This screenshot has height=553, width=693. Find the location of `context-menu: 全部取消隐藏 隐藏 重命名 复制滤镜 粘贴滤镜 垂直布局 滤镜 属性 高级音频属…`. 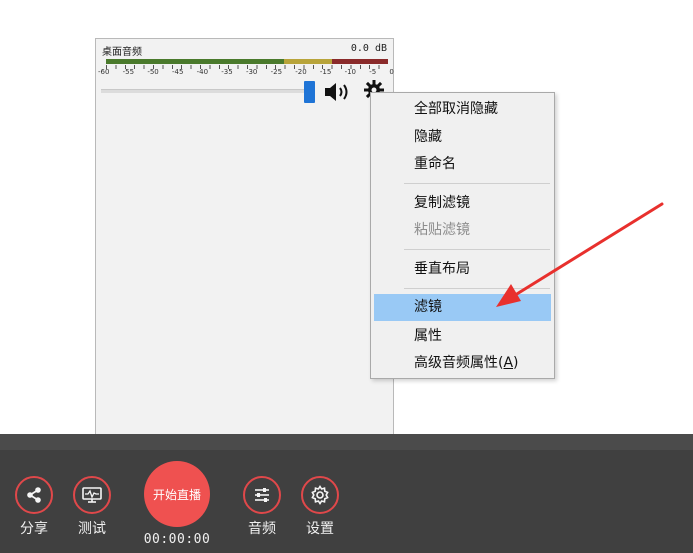

context-menu: 全部取消隐藏 隐藏 重命名 复制滤镜 粘贴滤镜 垂直布局 滤镜 属性 高级音频属… is located at coordinates (462, 235).